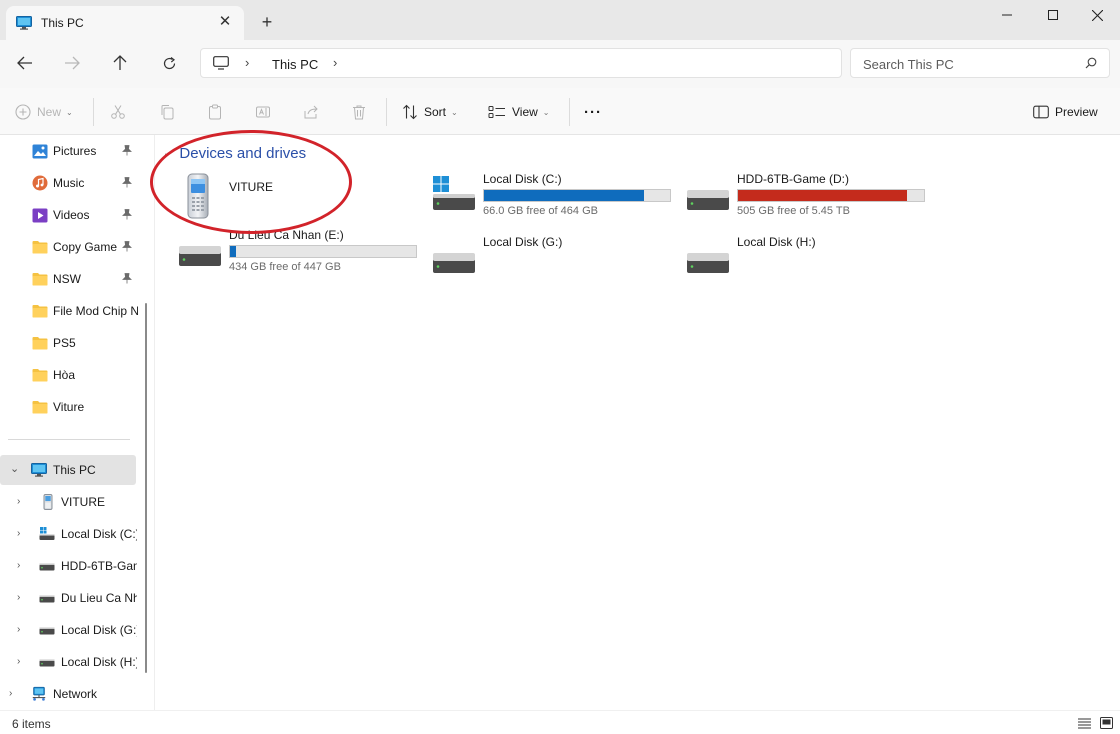  I want to click on search-input, so click(968, 64).